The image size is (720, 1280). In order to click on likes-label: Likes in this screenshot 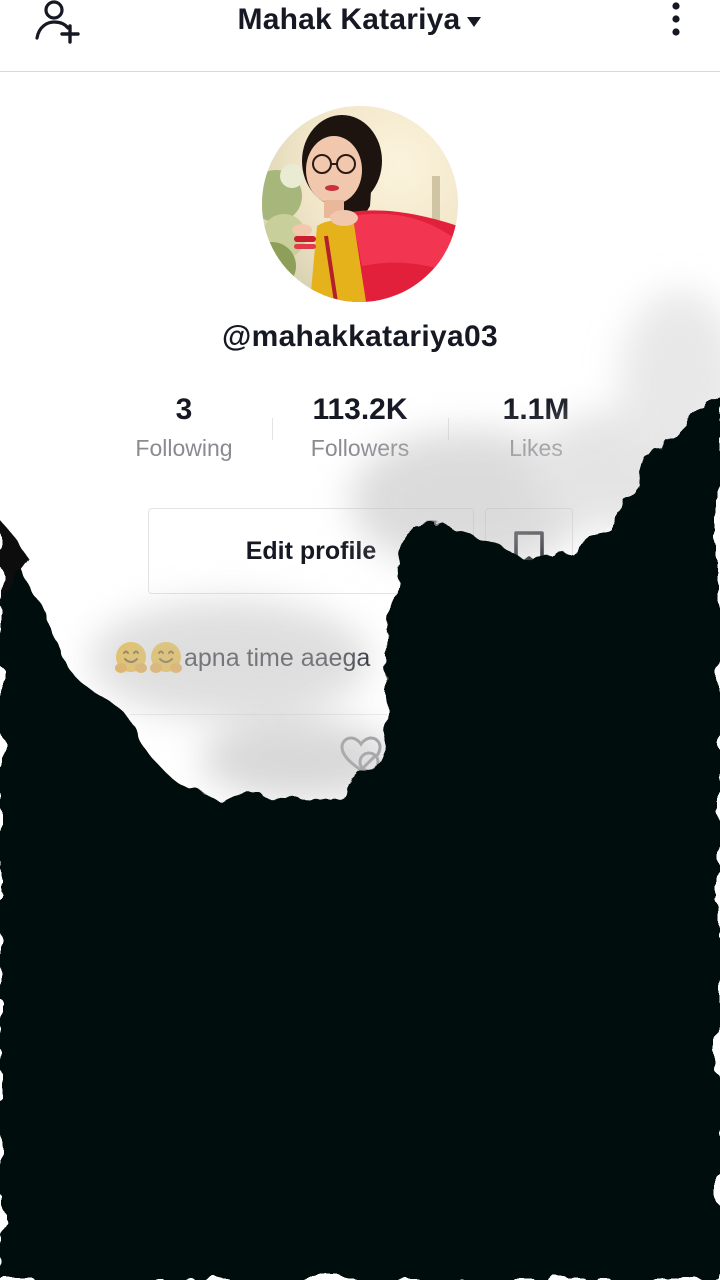, I will do `click(536, 448)`.